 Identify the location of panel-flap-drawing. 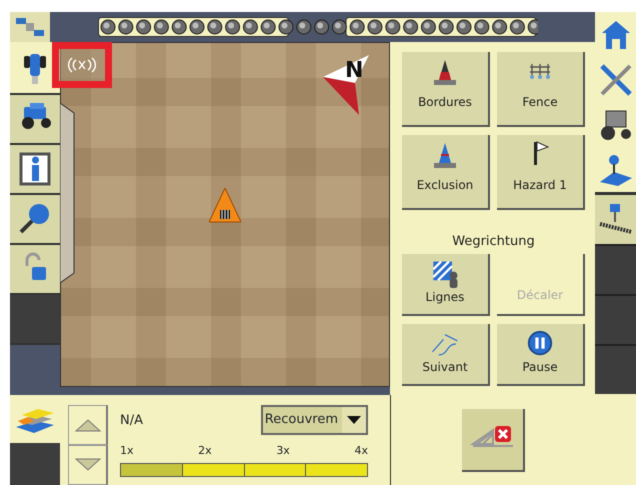
(68, 193).